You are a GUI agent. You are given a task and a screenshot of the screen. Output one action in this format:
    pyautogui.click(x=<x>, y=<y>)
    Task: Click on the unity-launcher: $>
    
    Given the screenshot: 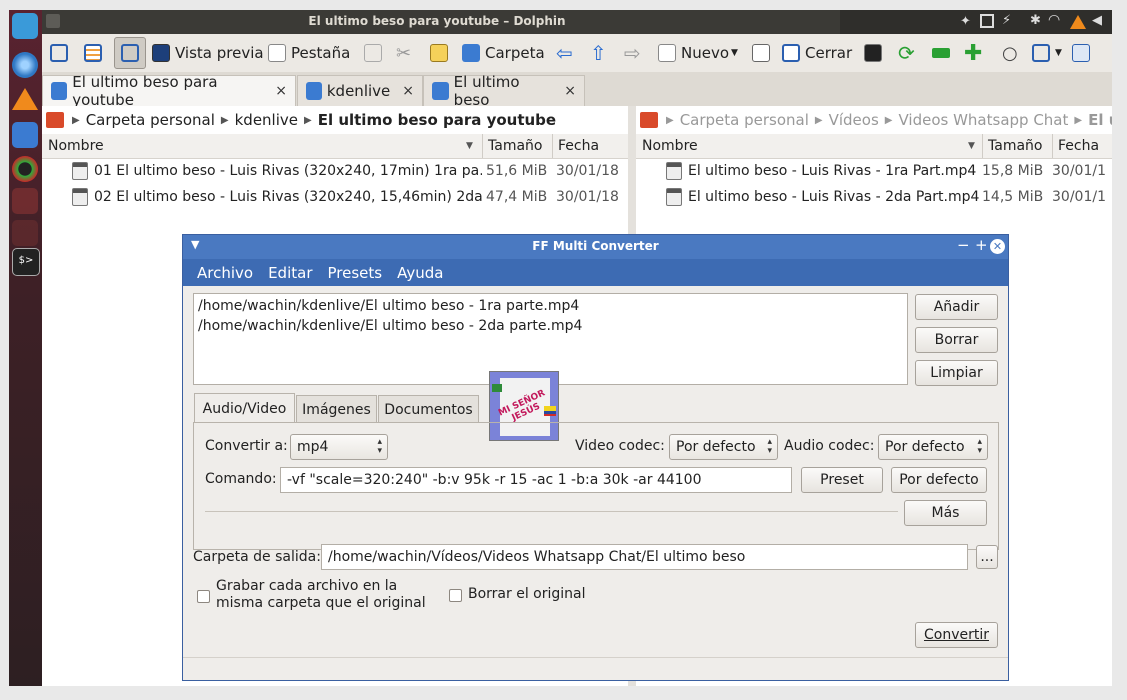 What is the action you would take?
    pyautogui.click(x=25, y=348)
    